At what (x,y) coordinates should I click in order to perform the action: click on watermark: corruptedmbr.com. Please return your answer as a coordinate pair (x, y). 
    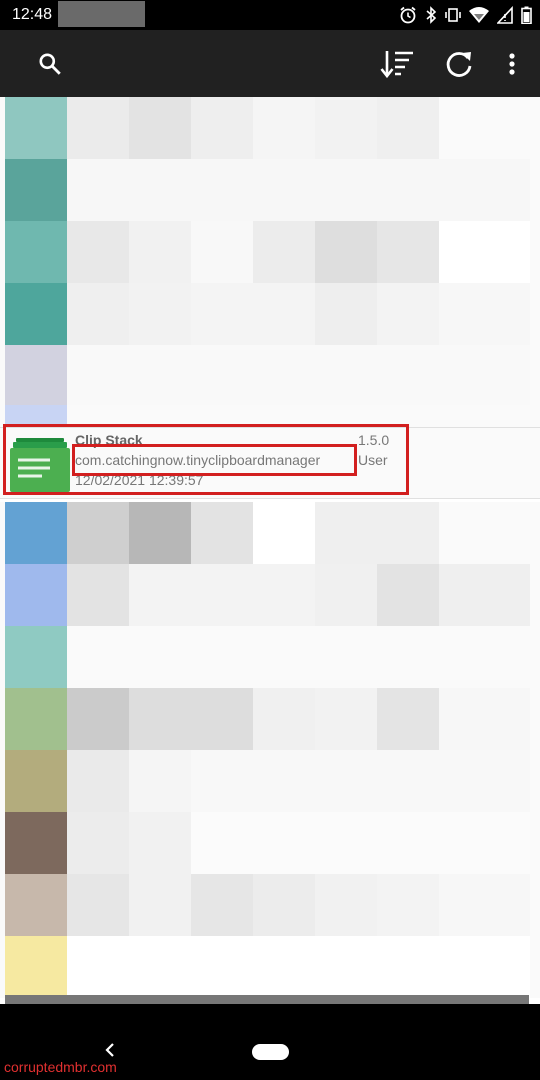
    Looking at the image, I should click on (60, 1067).